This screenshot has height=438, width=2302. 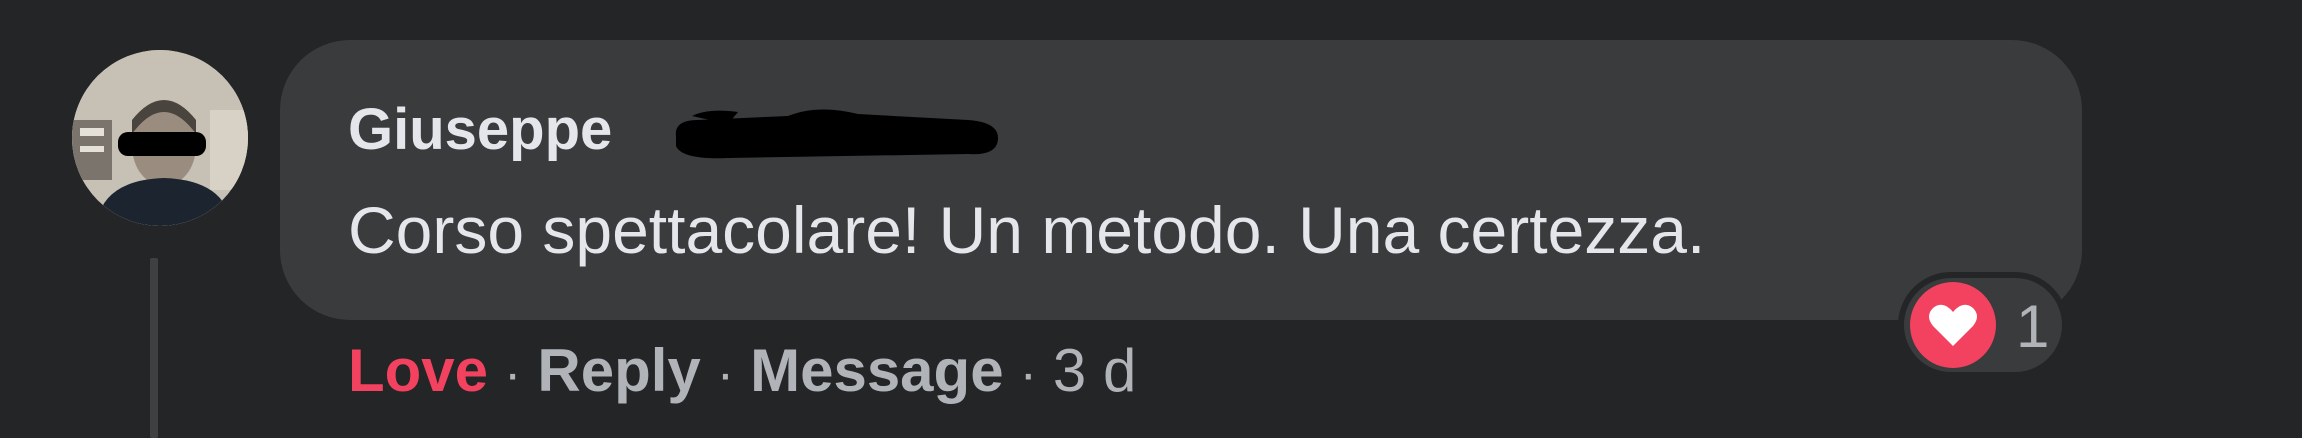 What do you see at coordinates (154, 348) in the screenshot?
I see `thread-line` at bounding box center [154, 348].